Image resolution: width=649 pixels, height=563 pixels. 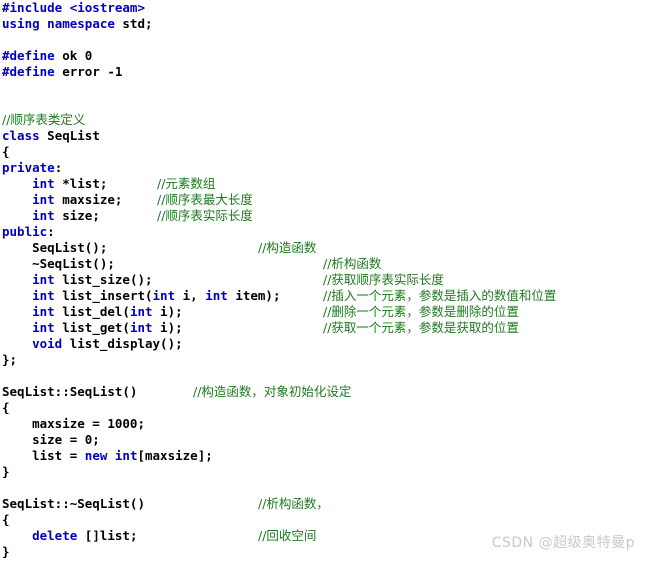 I want to click on code-line-text: delete []list;, so click(x=69, y=536).